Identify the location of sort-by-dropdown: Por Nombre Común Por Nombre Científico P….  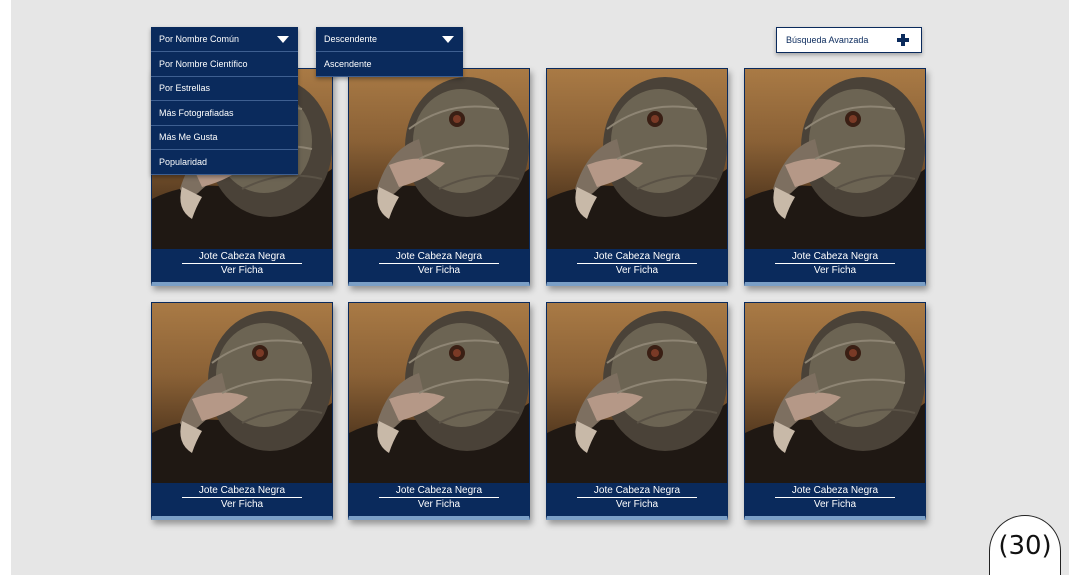
(224, 101).